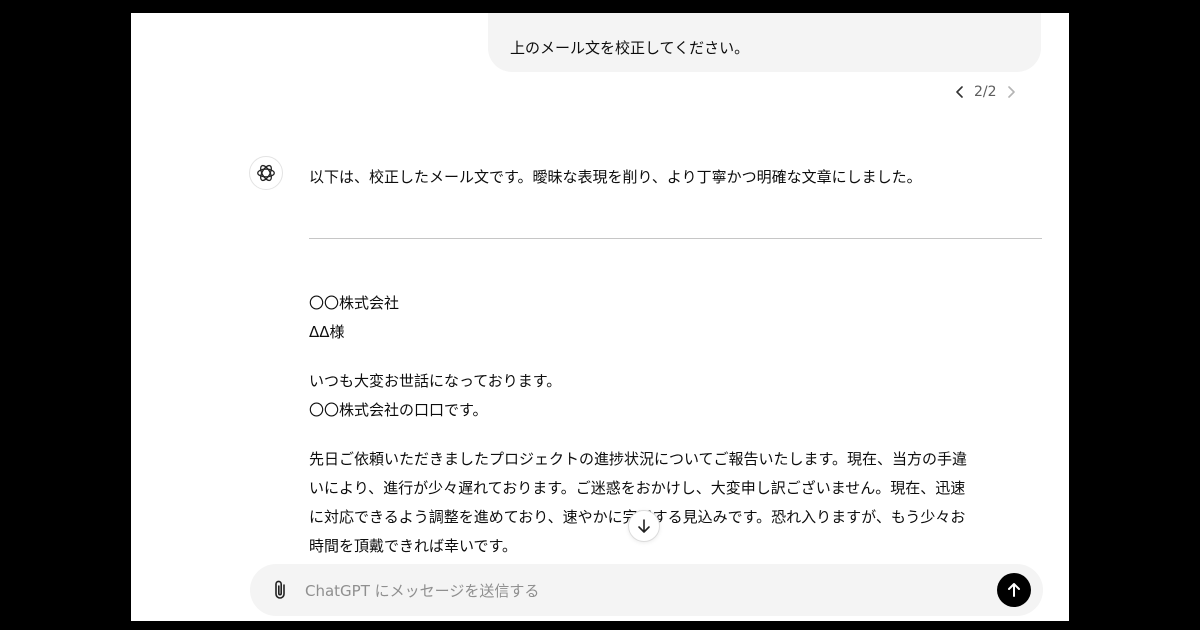  I want to click on pager-count: 2/2, so click(985, 92).